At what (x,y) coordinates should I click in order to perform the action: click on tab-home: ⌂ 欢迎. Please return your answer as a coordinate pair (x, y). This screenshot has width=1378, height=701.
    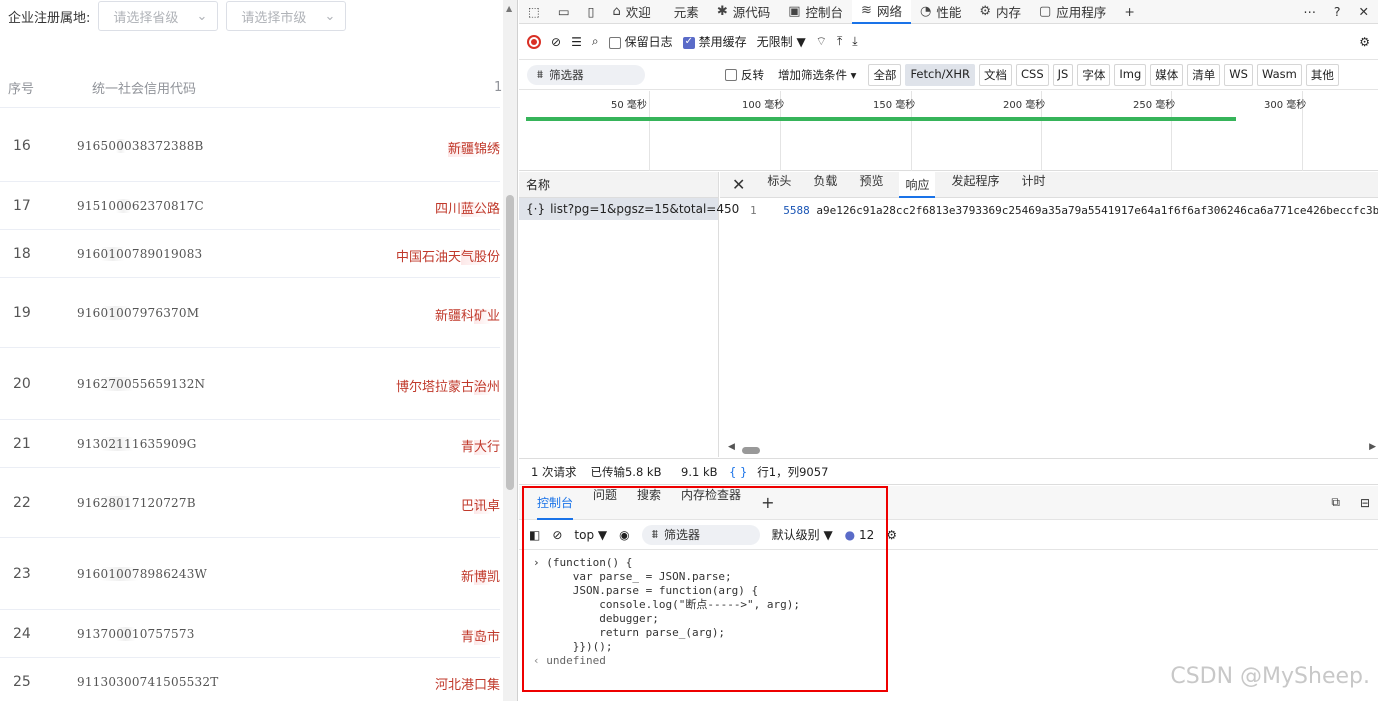
    Looking at the image, I should click on (632, 12).